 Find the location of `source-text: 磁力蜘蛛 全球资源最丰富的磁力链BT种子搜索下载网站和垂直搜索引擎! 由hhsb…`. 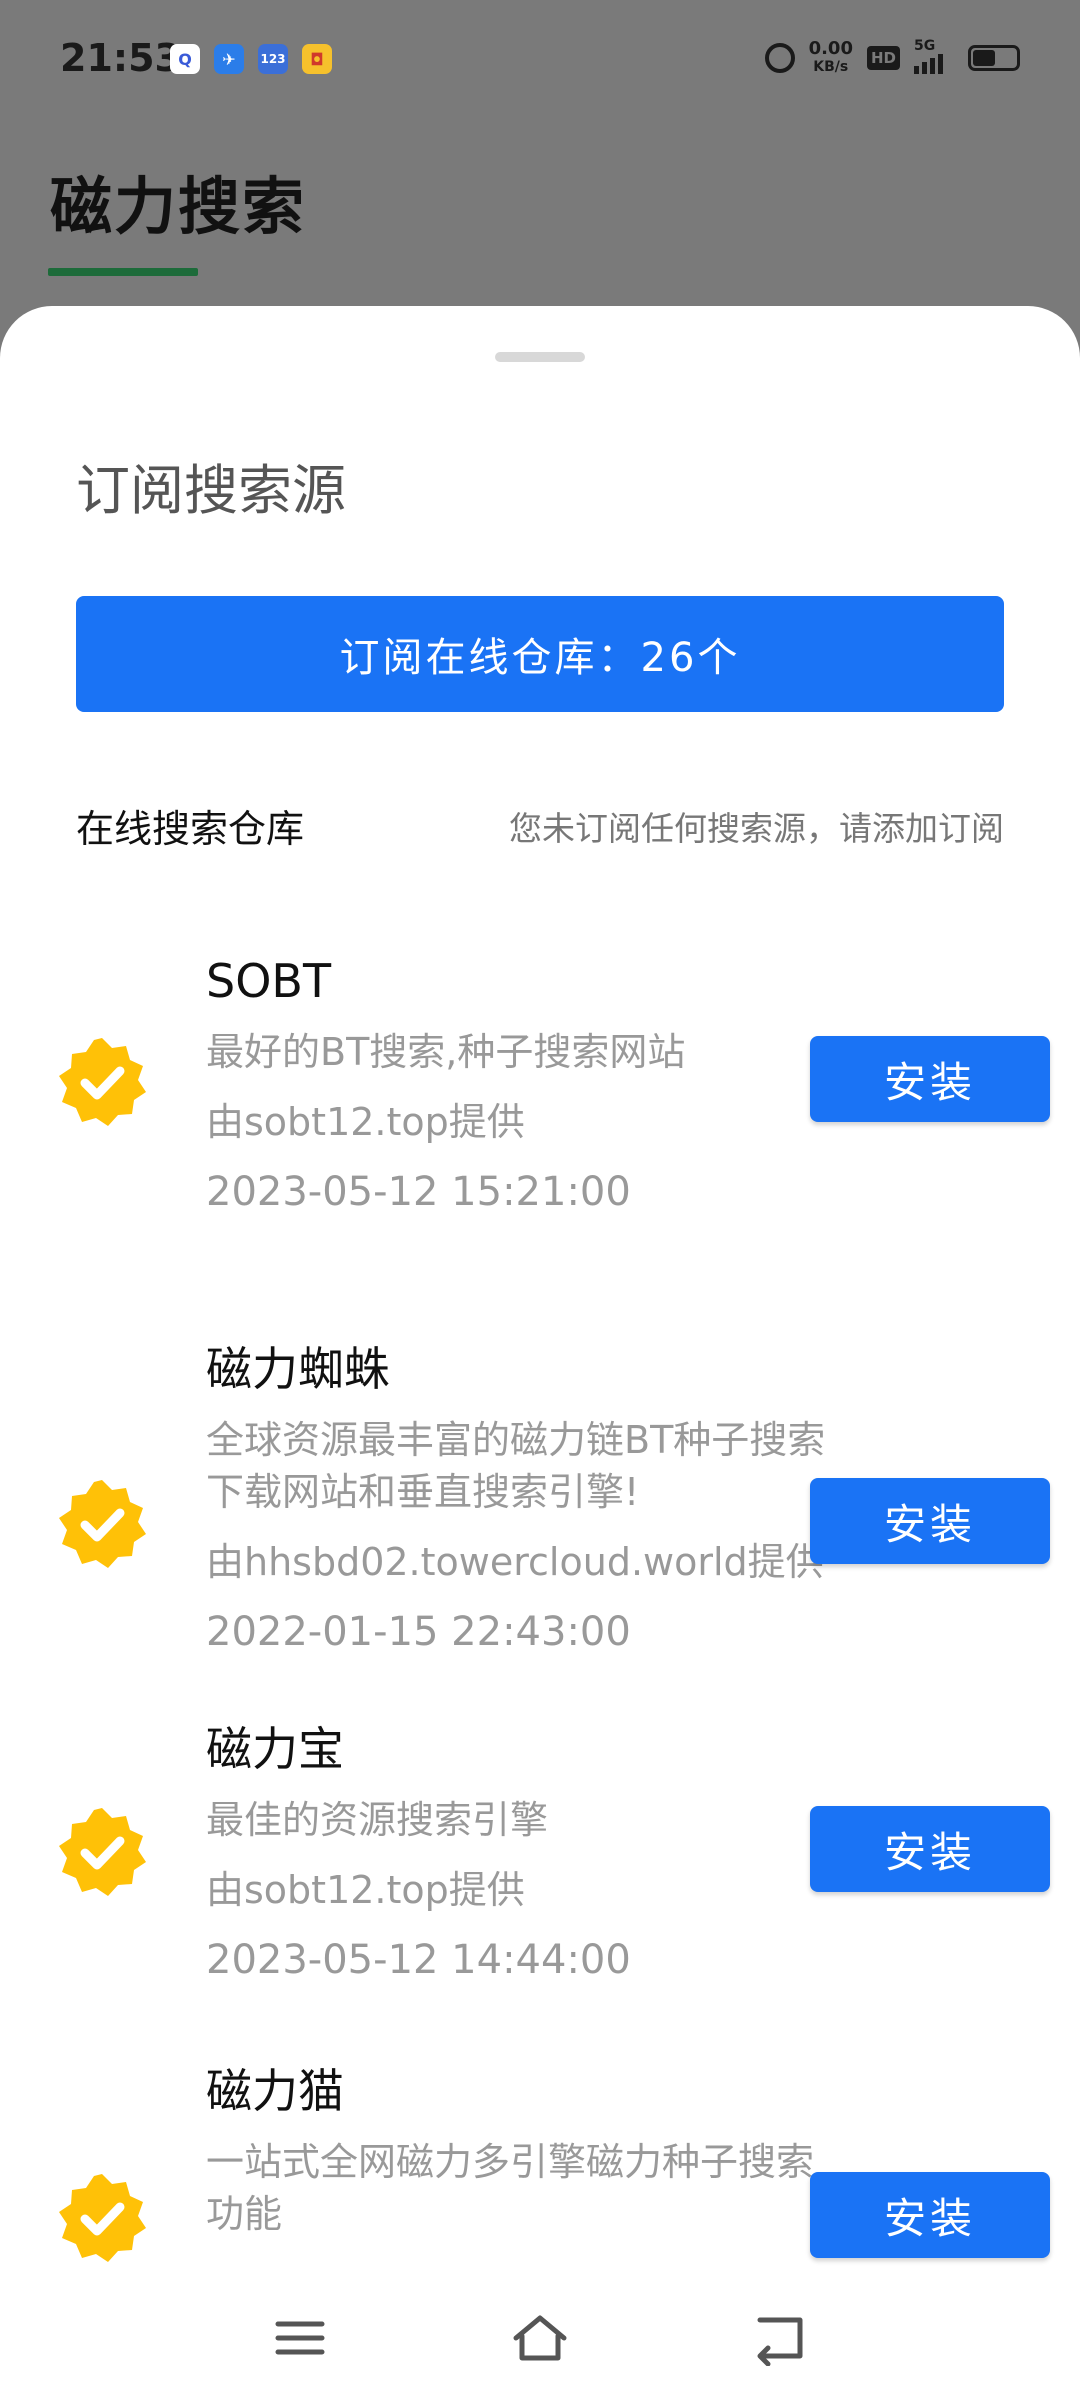

source-text: 磁力蜘蛛 全球资源最丰富的磁力链BT种子搜索下载网站和垂直搜索引擎! 由hhsb… is located at coordinates (516, 1499).